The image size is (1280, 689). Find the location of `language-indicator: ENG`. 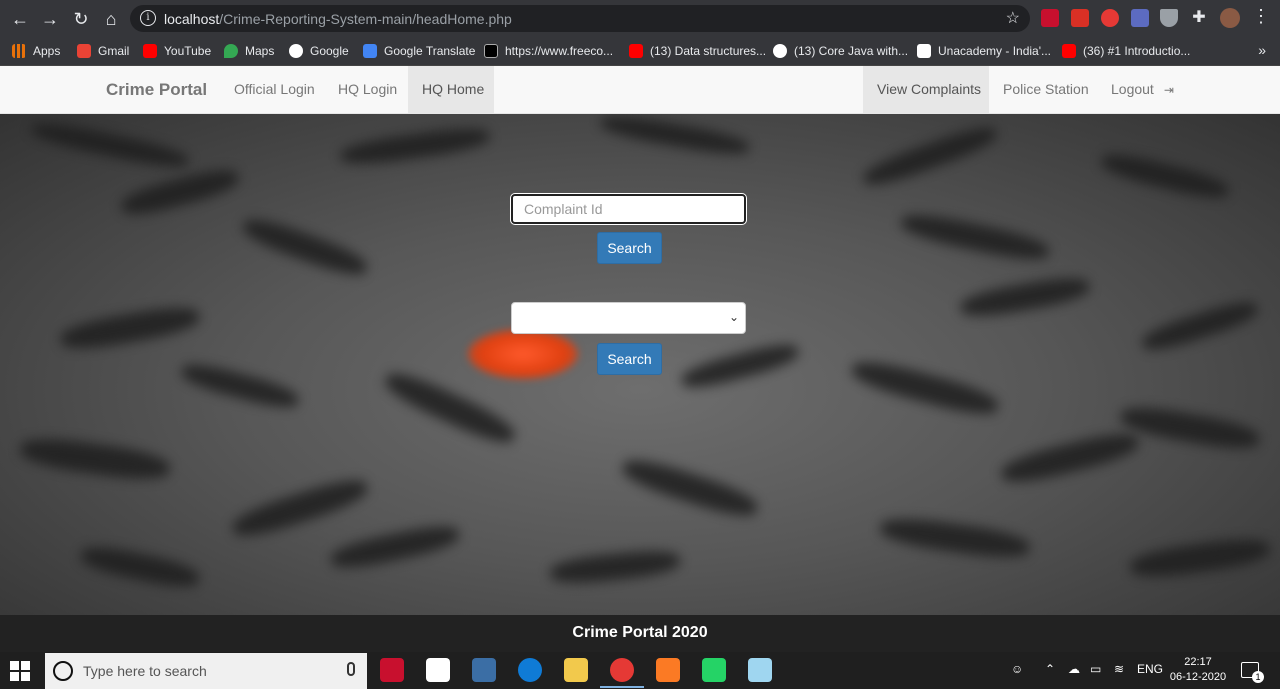

language-indicator: ENG is located at coordinates (1150, 669).